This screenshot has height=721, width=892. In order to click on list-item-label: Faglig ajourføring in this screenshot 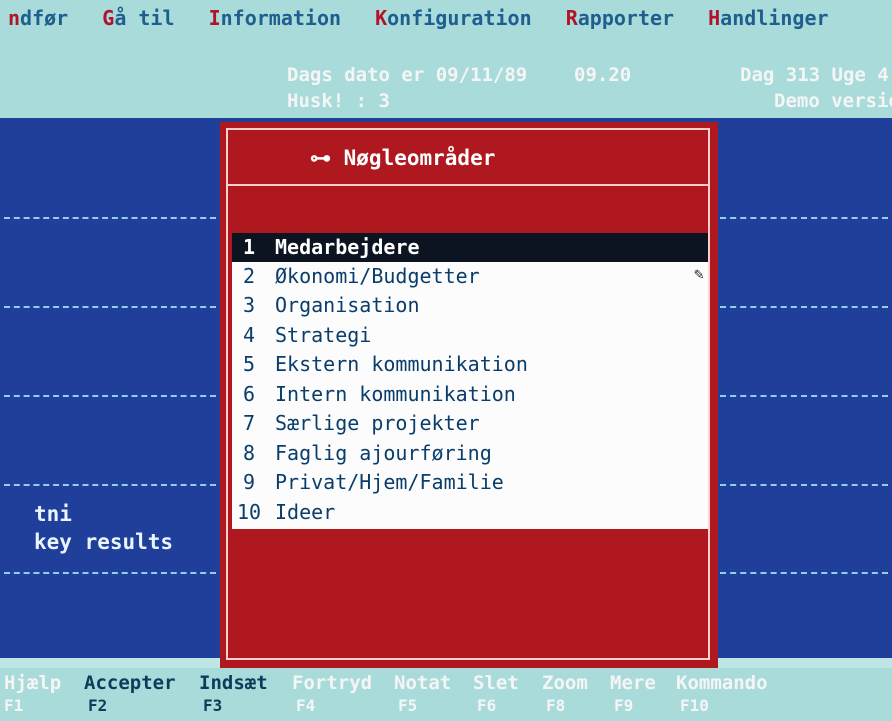, I will do `click(383, 453)`.